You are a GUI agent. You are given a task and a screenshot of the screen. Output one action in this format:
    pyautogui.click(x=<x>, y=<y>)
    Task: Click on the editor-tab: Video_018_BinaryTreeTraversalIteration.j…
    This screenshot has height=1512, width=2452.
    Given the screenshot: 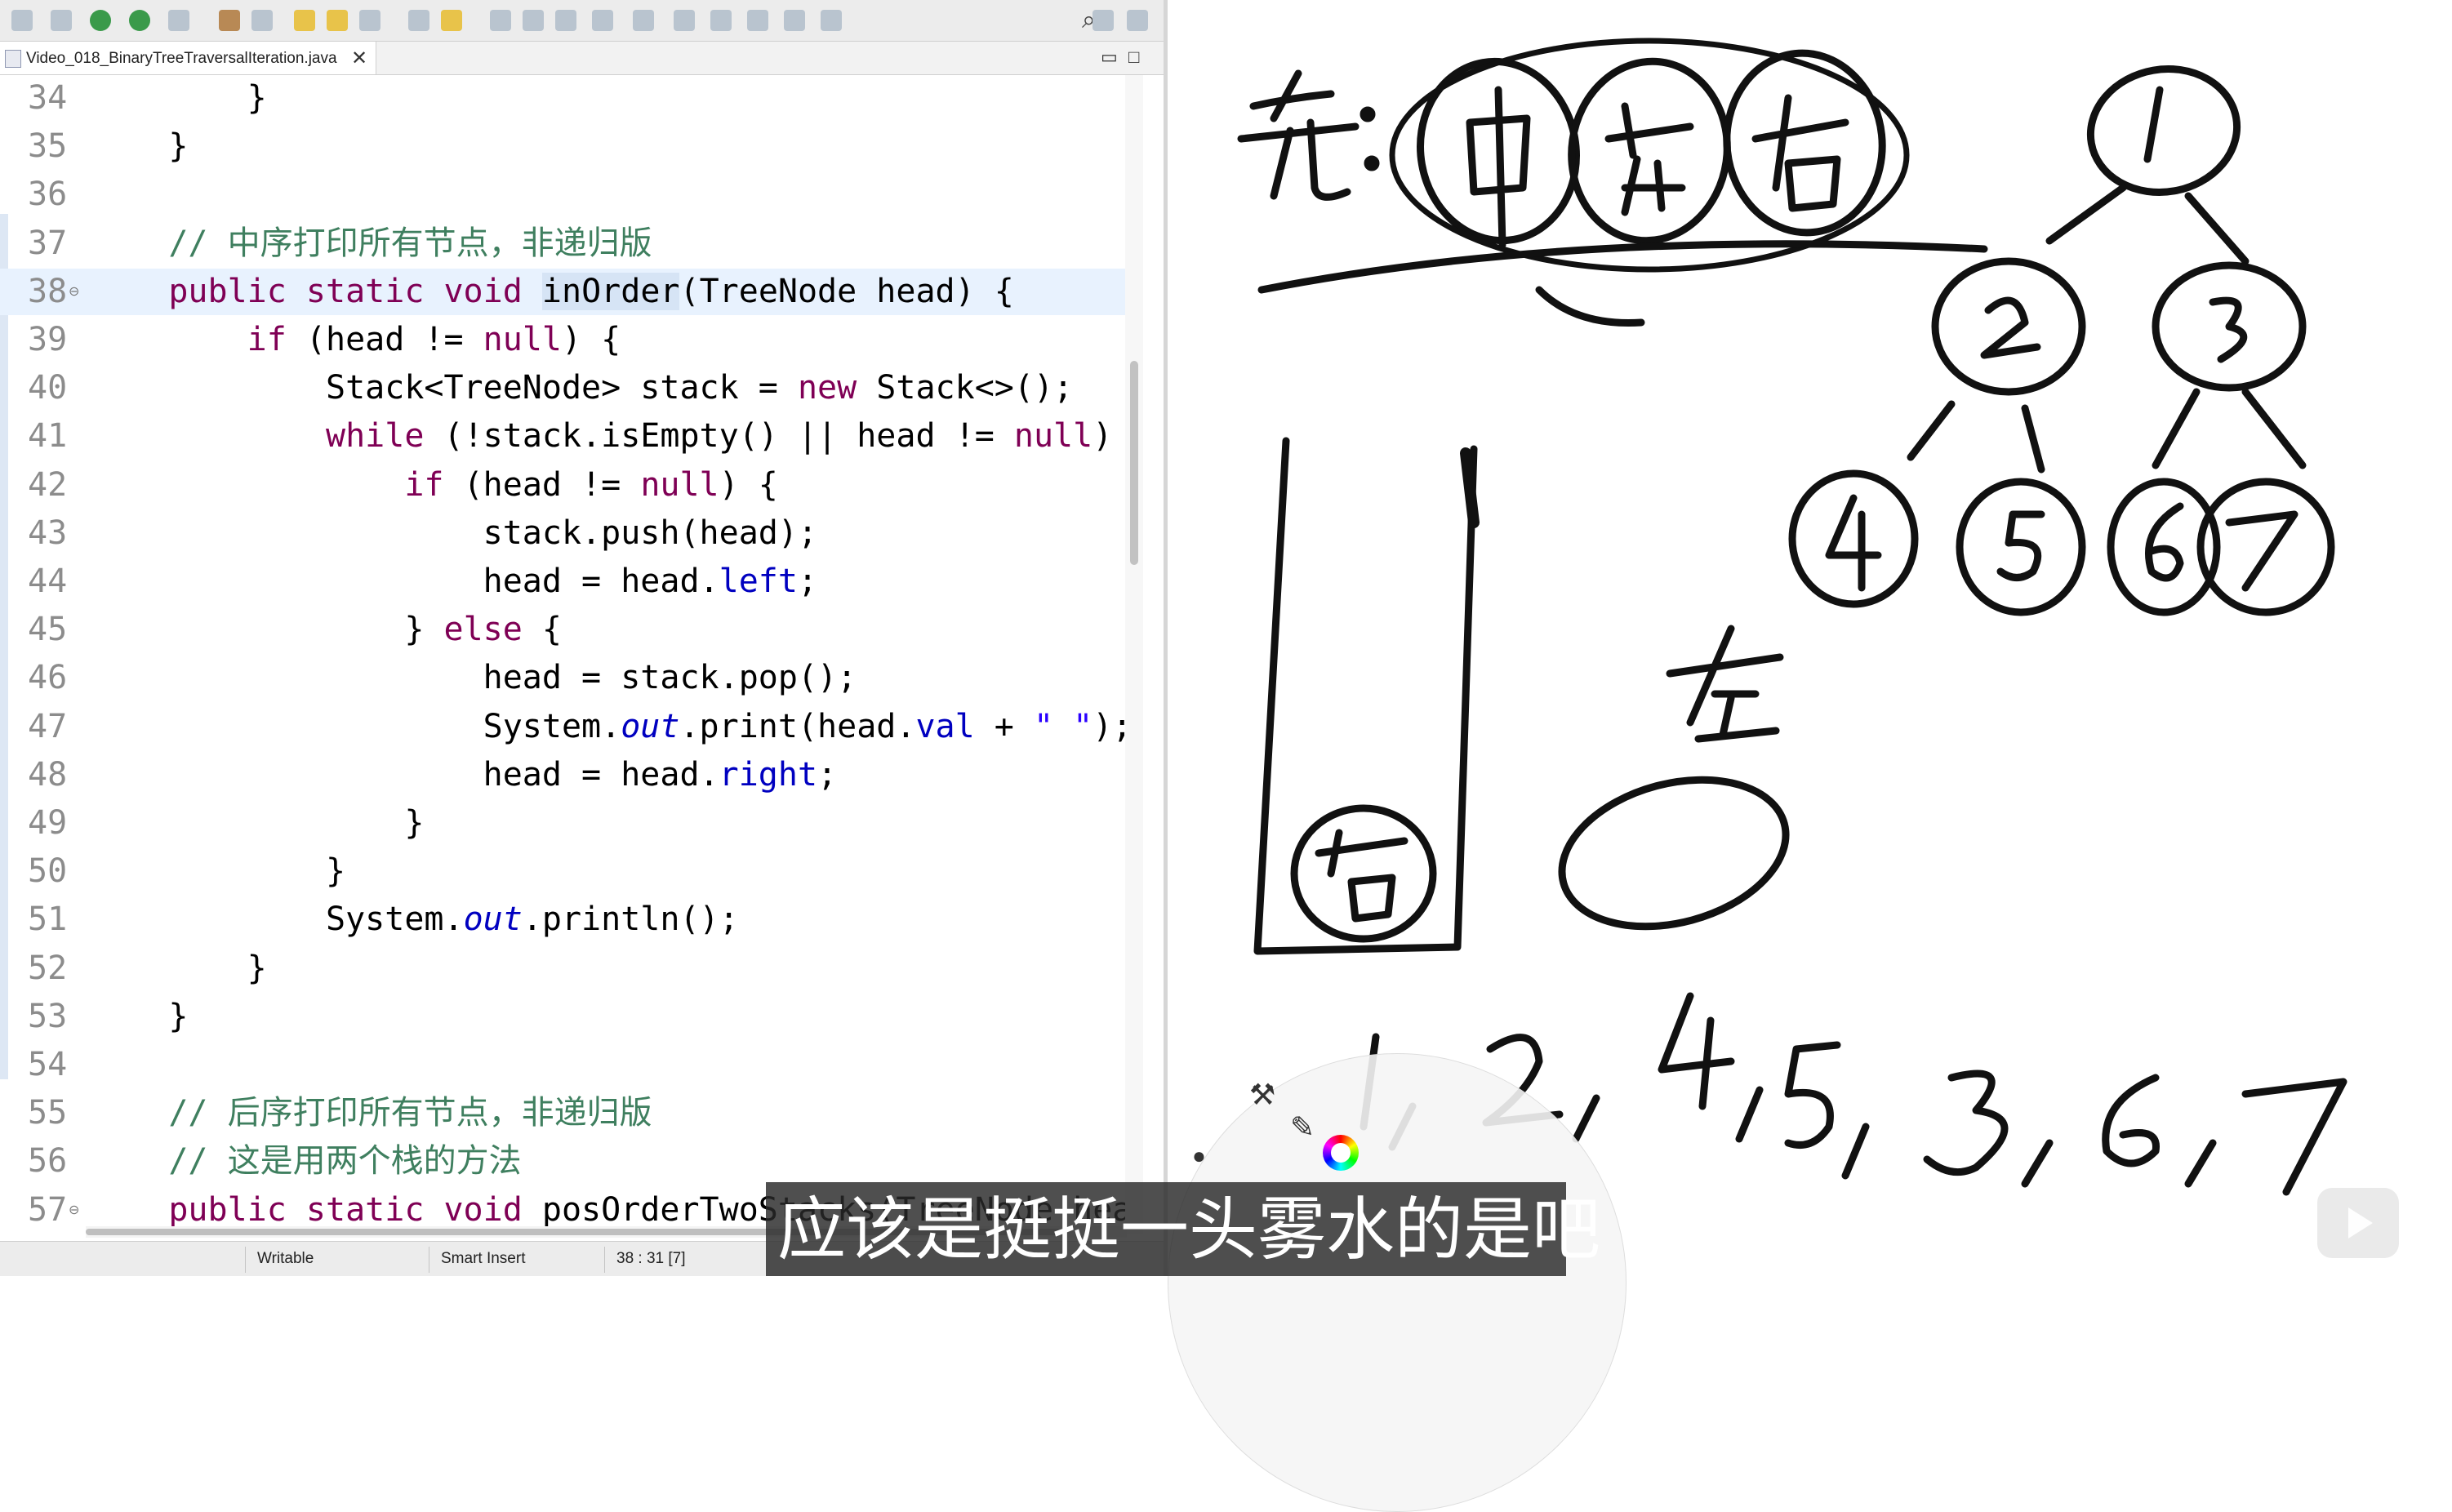 What is the action you would take?
    pyautogui.click(x=188, y=58)
    